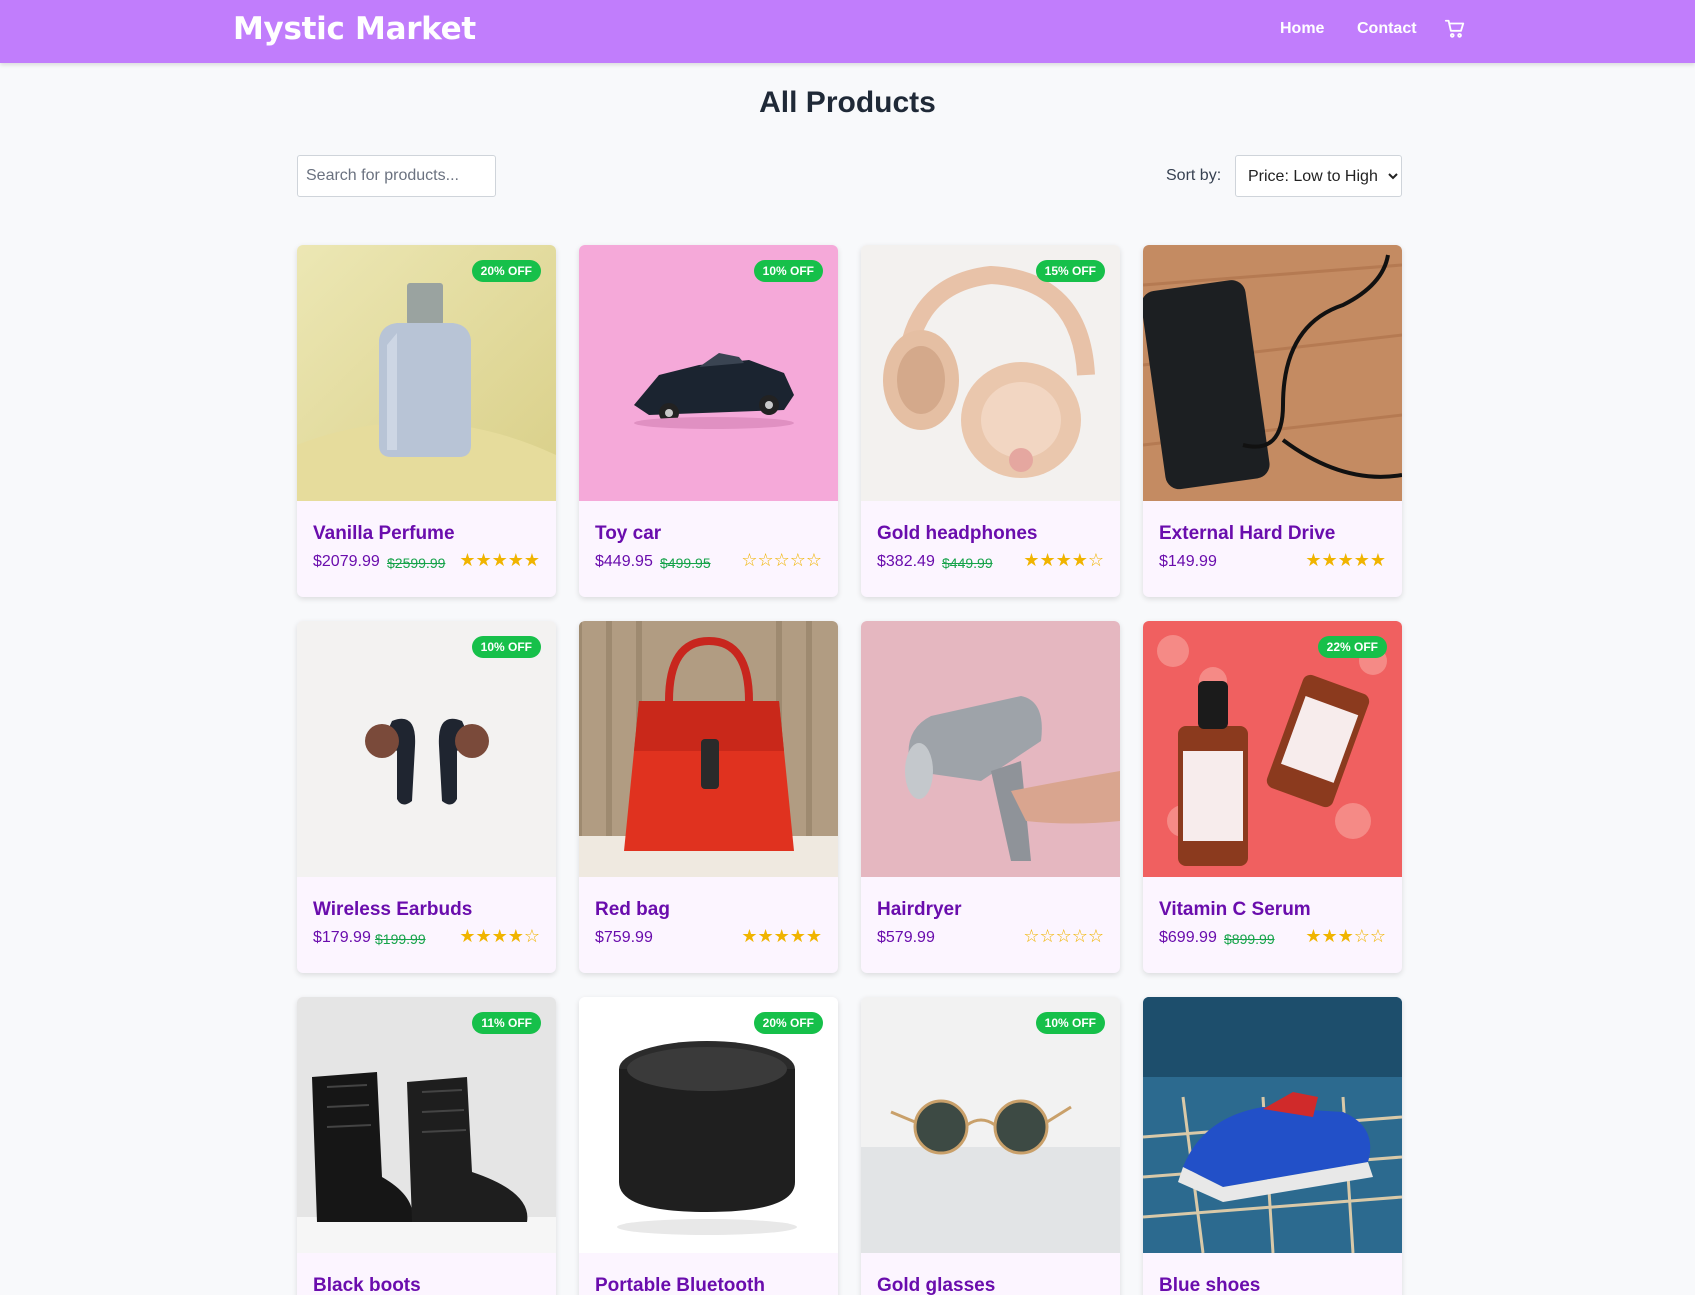 This screenshot has width=1695, height=1295. What do you see at coordinates (624, 937) in the screenshot?
I see `product-price: $759.99` at bounding box center [624, 937].